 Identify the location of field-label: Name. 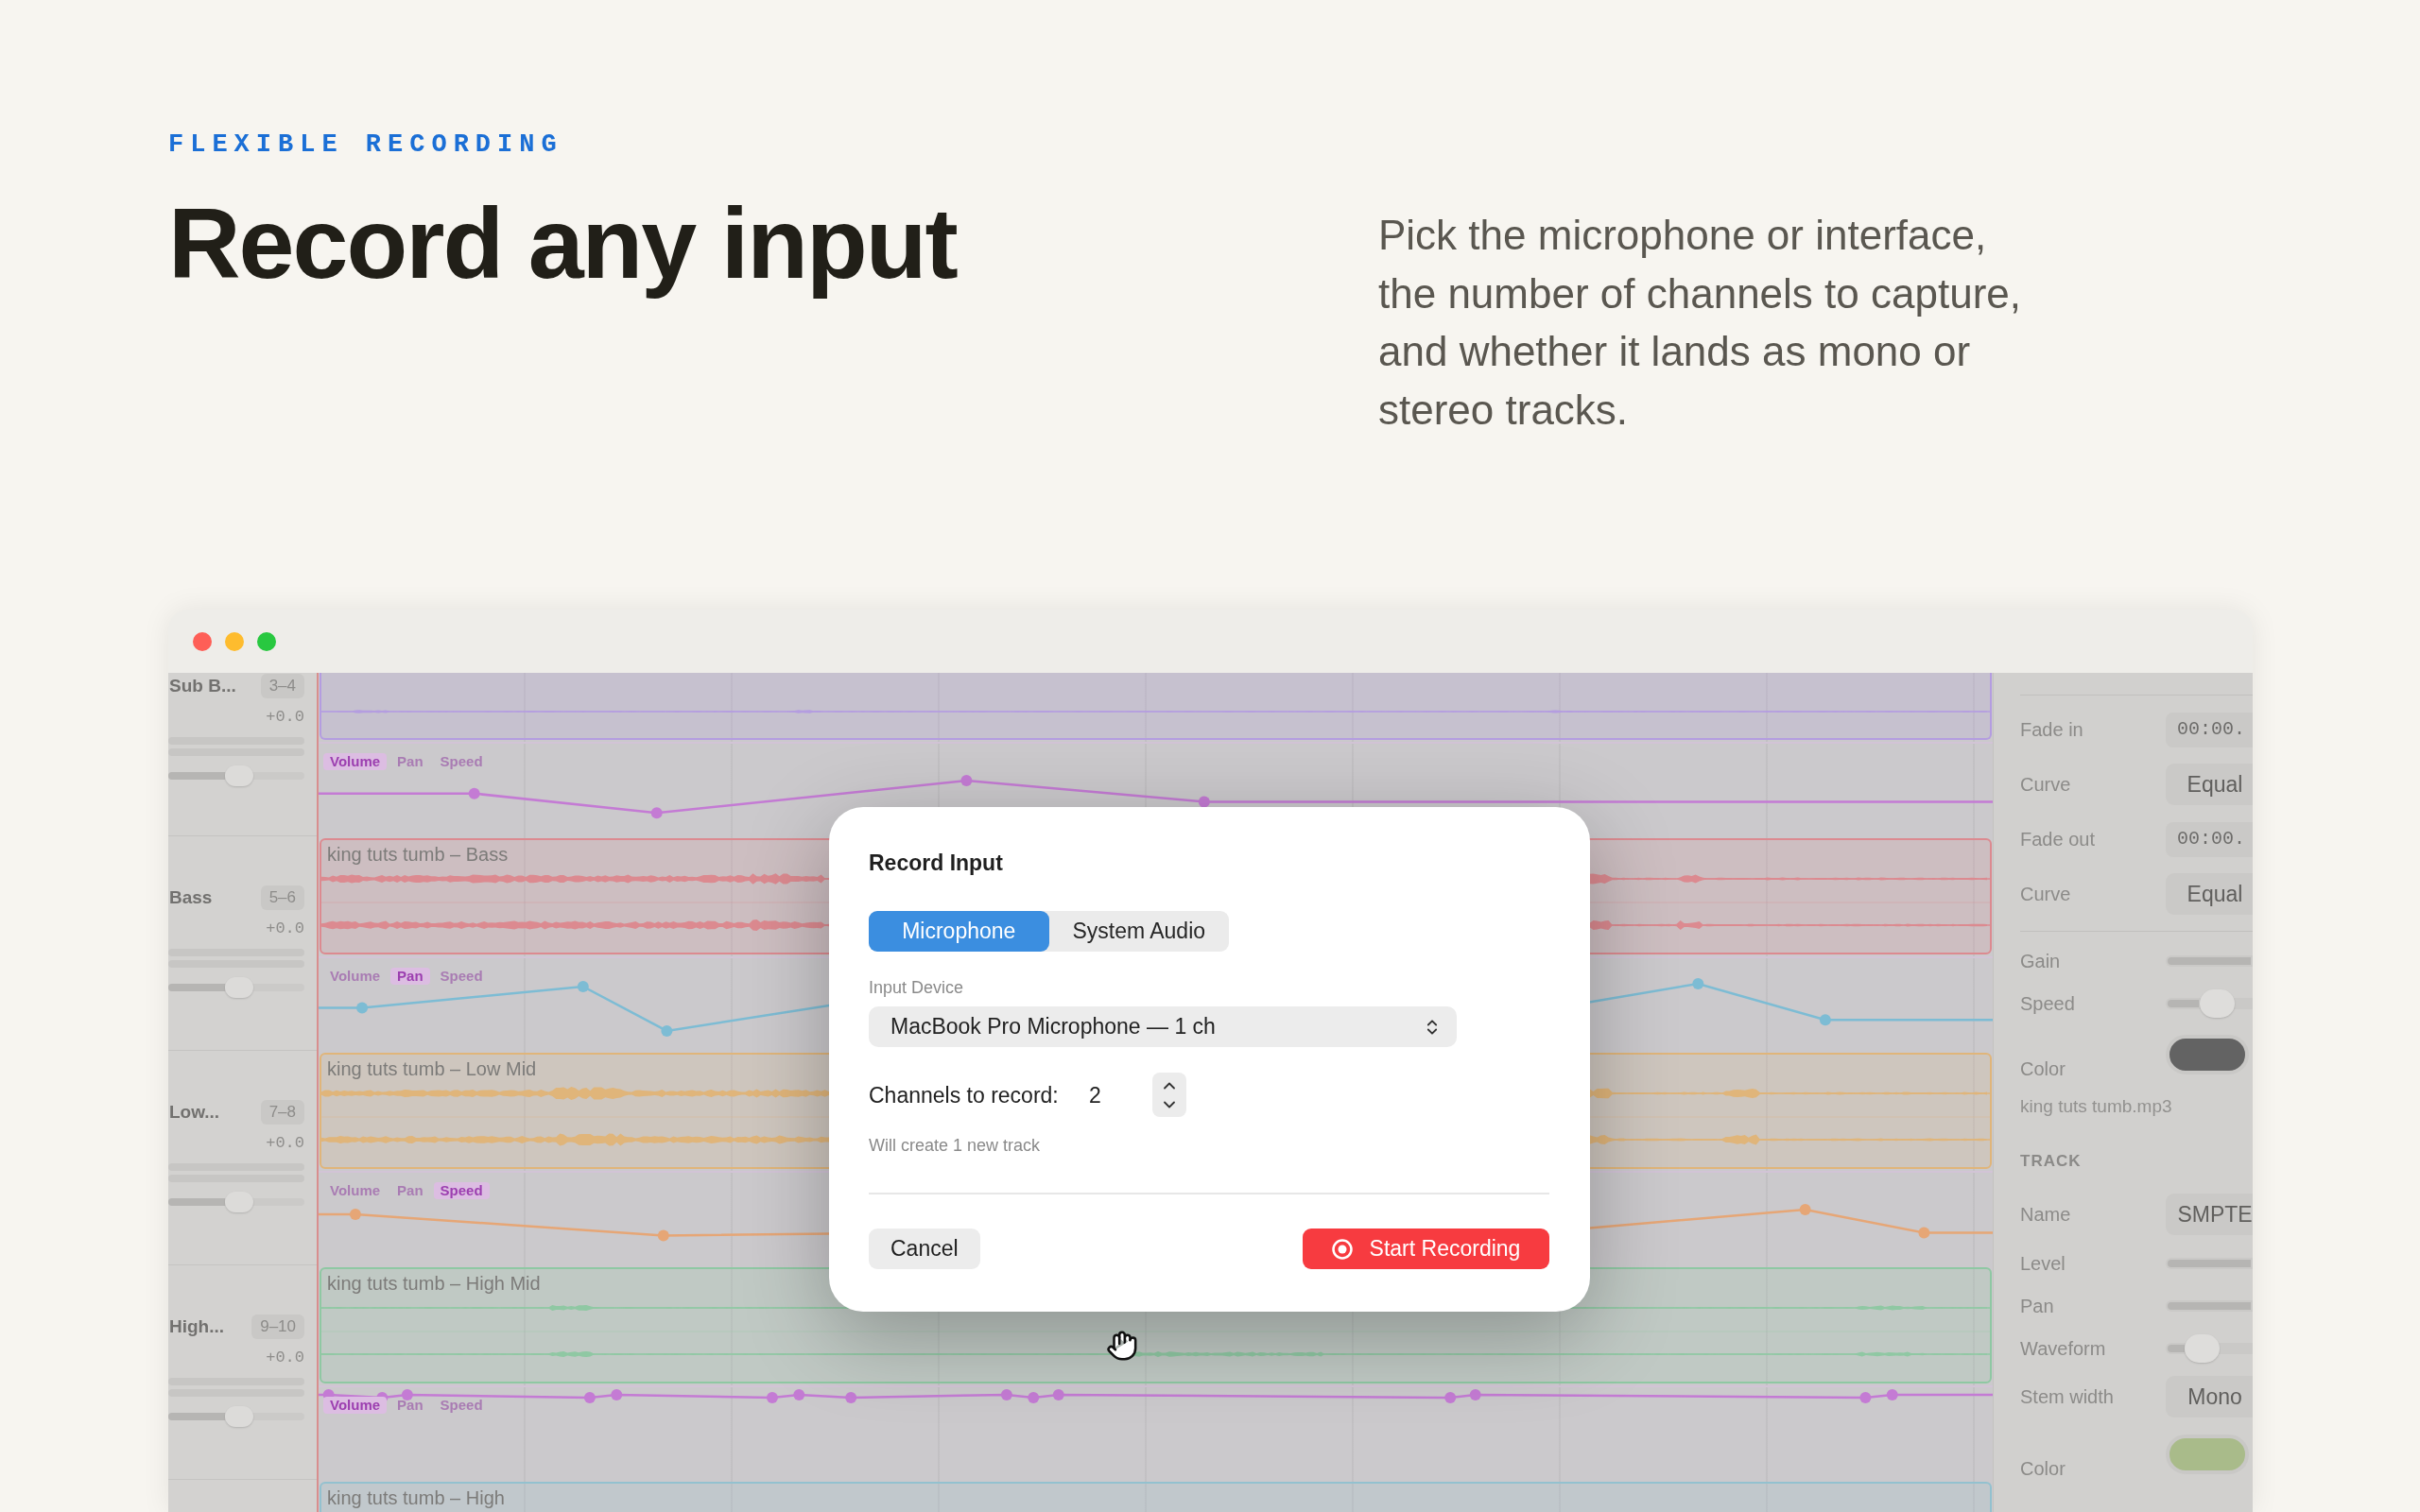
(2046, 1214).